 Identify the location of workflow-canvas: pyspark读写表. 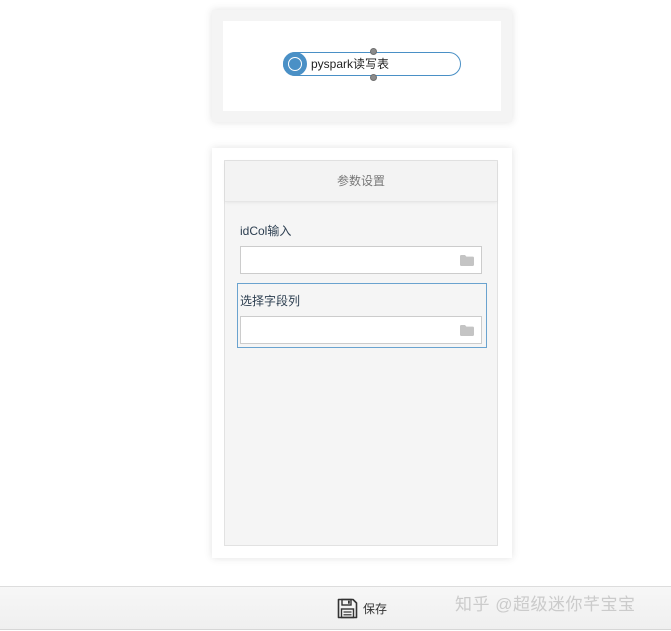
(362, 66).